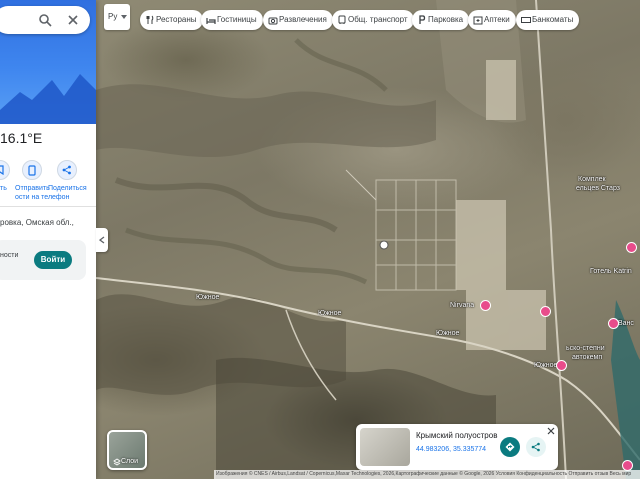 The width and height of the screenshot is (640, 479). What do you see at coordinates (37, 222) in the screenshot?
I see `address-text: ровка, Омская обл.,` at bounding box center [37, 222].